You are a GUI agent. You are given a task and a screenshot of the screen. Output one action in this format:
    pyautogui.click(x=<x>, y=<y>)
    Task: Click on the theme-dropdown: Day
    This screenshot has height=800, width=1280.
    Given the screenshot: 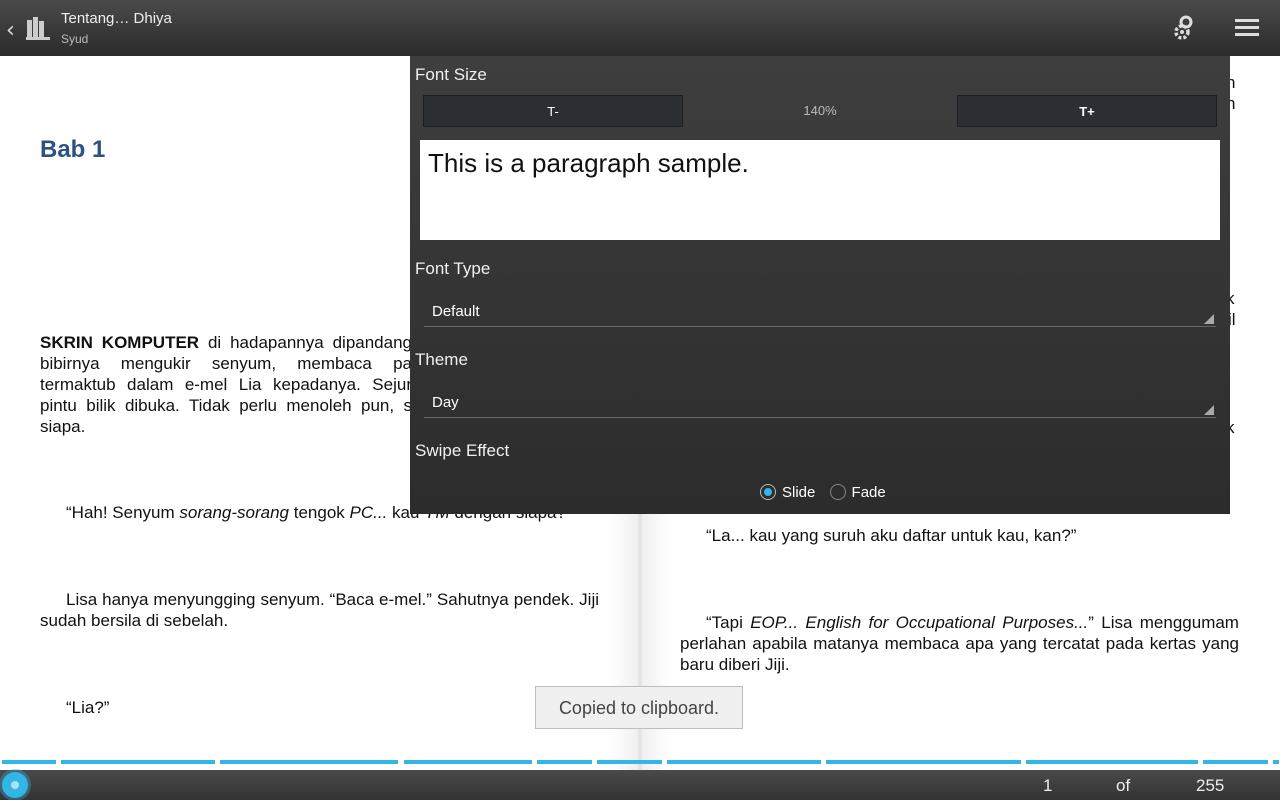 What is the action you would take?
    pyautogui.click(x=820, y=403)
    